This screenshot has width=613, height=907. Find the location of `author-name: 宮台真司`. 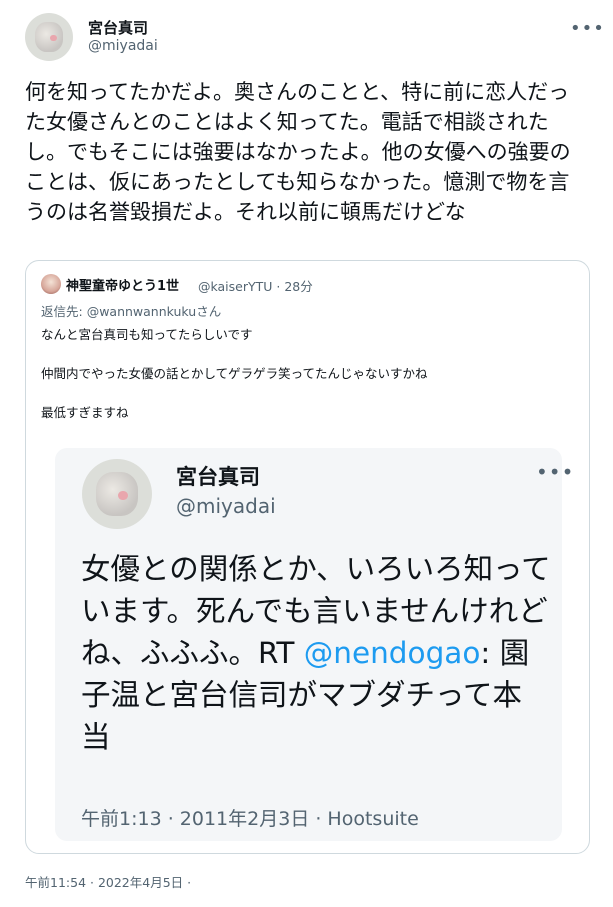

author-name: 宮台真司 is located at coordinates (118, 27).